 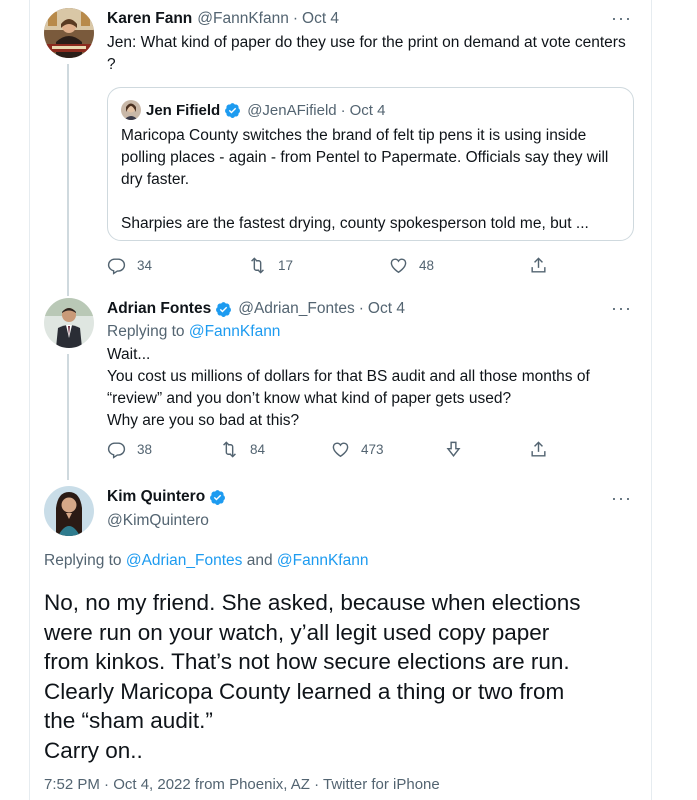 I want to click on tweet-header: Kim Quintero, so click(x=166, y=497).